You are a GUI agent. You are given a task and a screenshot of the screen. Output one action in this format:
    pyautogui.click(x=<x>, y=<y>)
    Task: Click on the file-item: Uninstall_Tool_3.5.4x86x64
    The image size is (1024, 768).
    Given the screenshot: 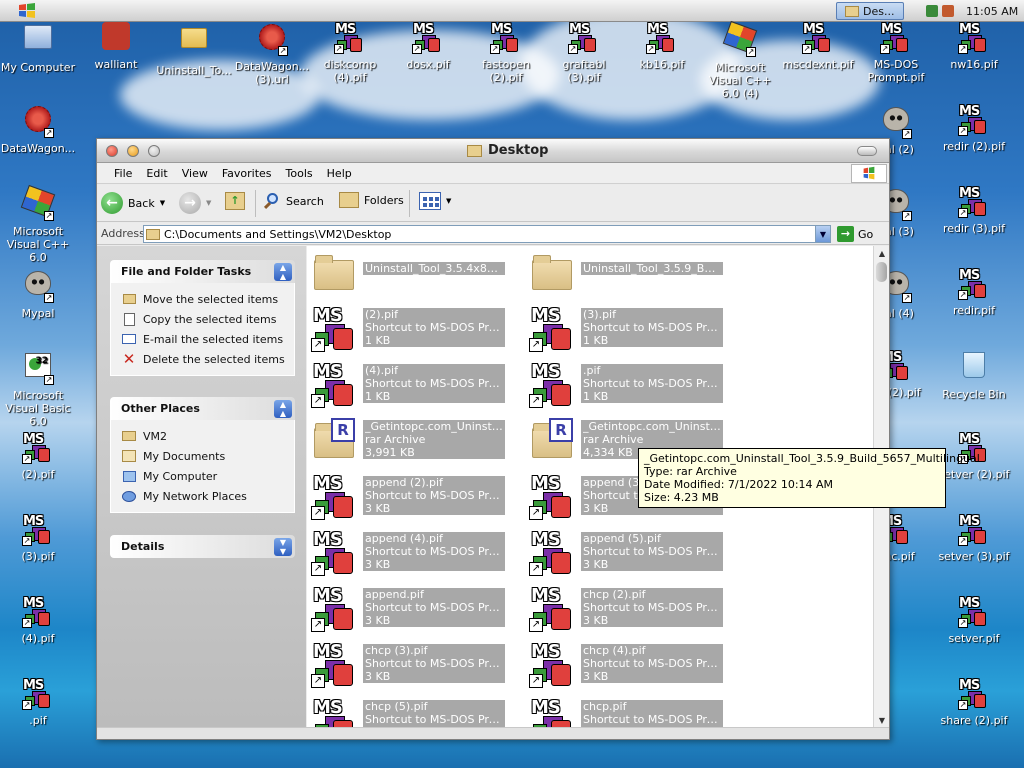 What is the action you would take?
    pyautogui.click(x=416, y=273)
    